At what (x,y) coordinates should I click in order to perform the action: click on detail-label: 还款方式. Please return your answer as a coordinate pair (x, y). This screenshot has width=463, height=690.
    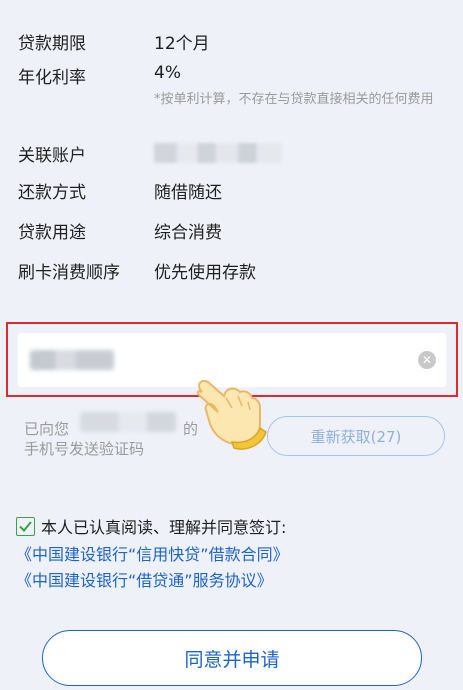
    Looking at the image, I should click on (52, 193).